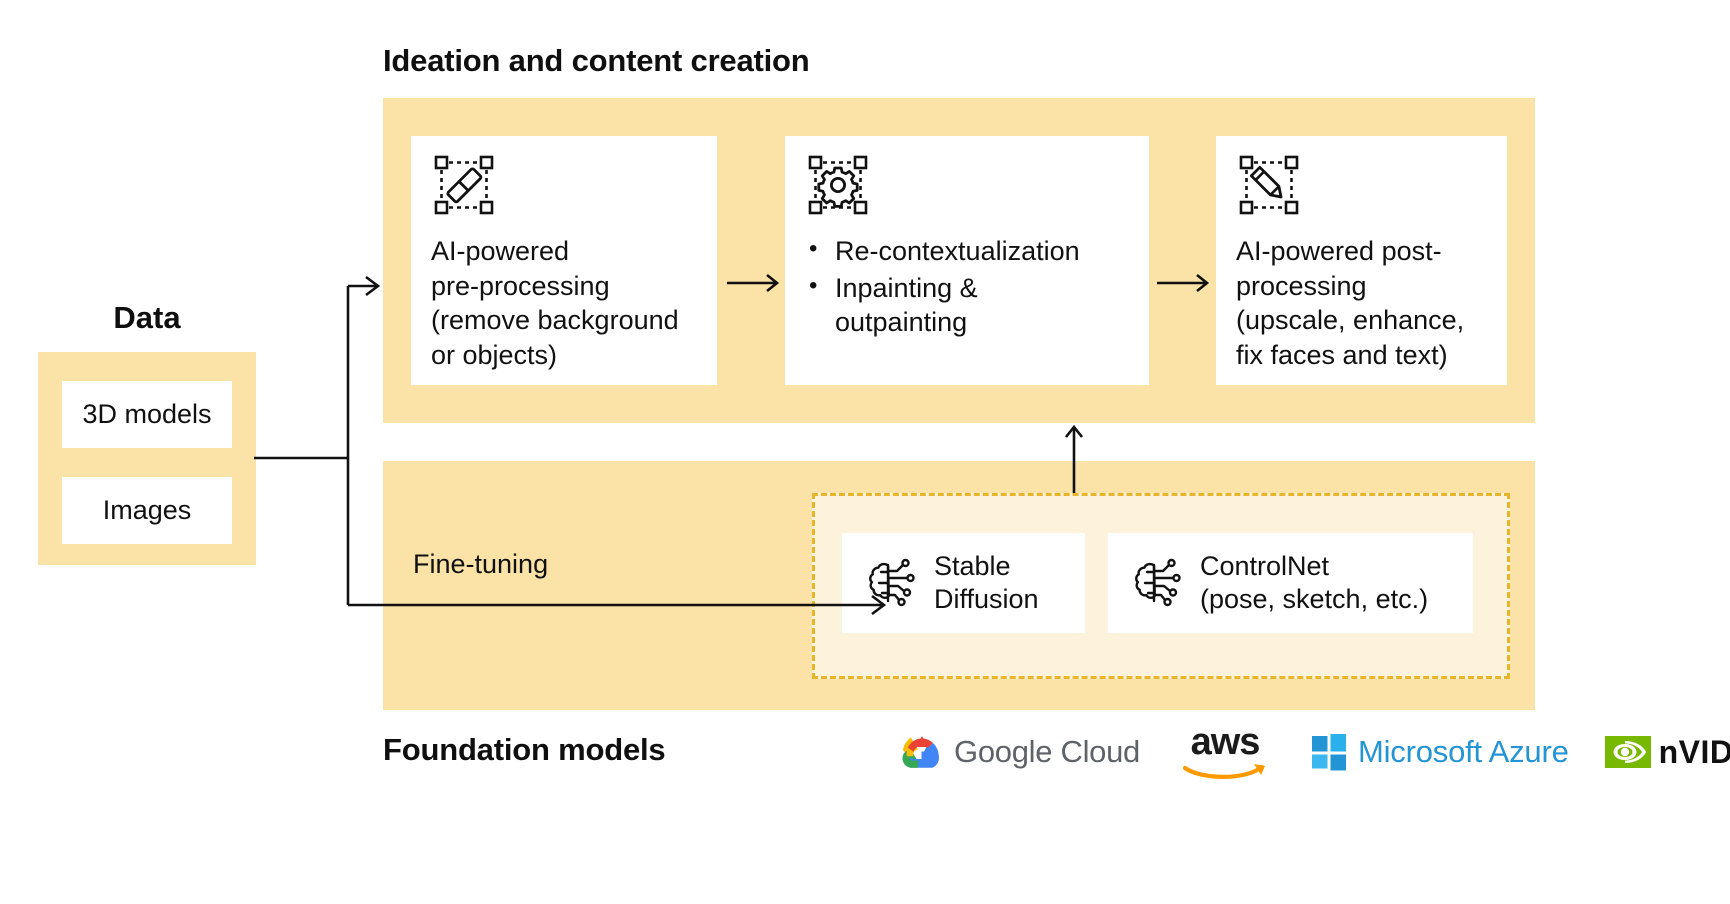 This screenshot has height=904, width=1730. I want to click on nvidia-label: nVIDIA, so click(1694, 751).